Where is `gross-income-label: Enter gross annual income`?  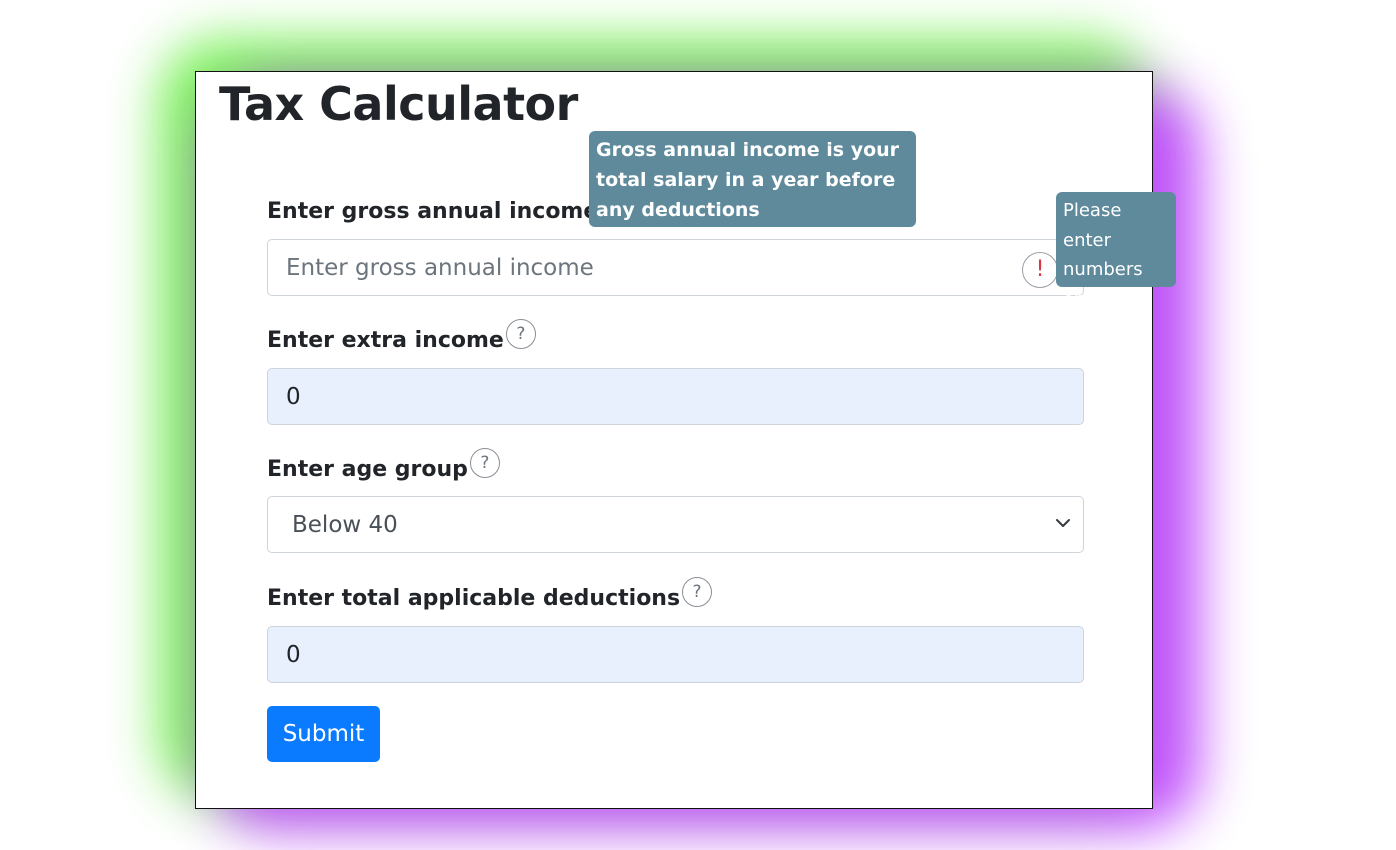 gross-income-label: Enter gross annual income is located at coordinates (433, 211).